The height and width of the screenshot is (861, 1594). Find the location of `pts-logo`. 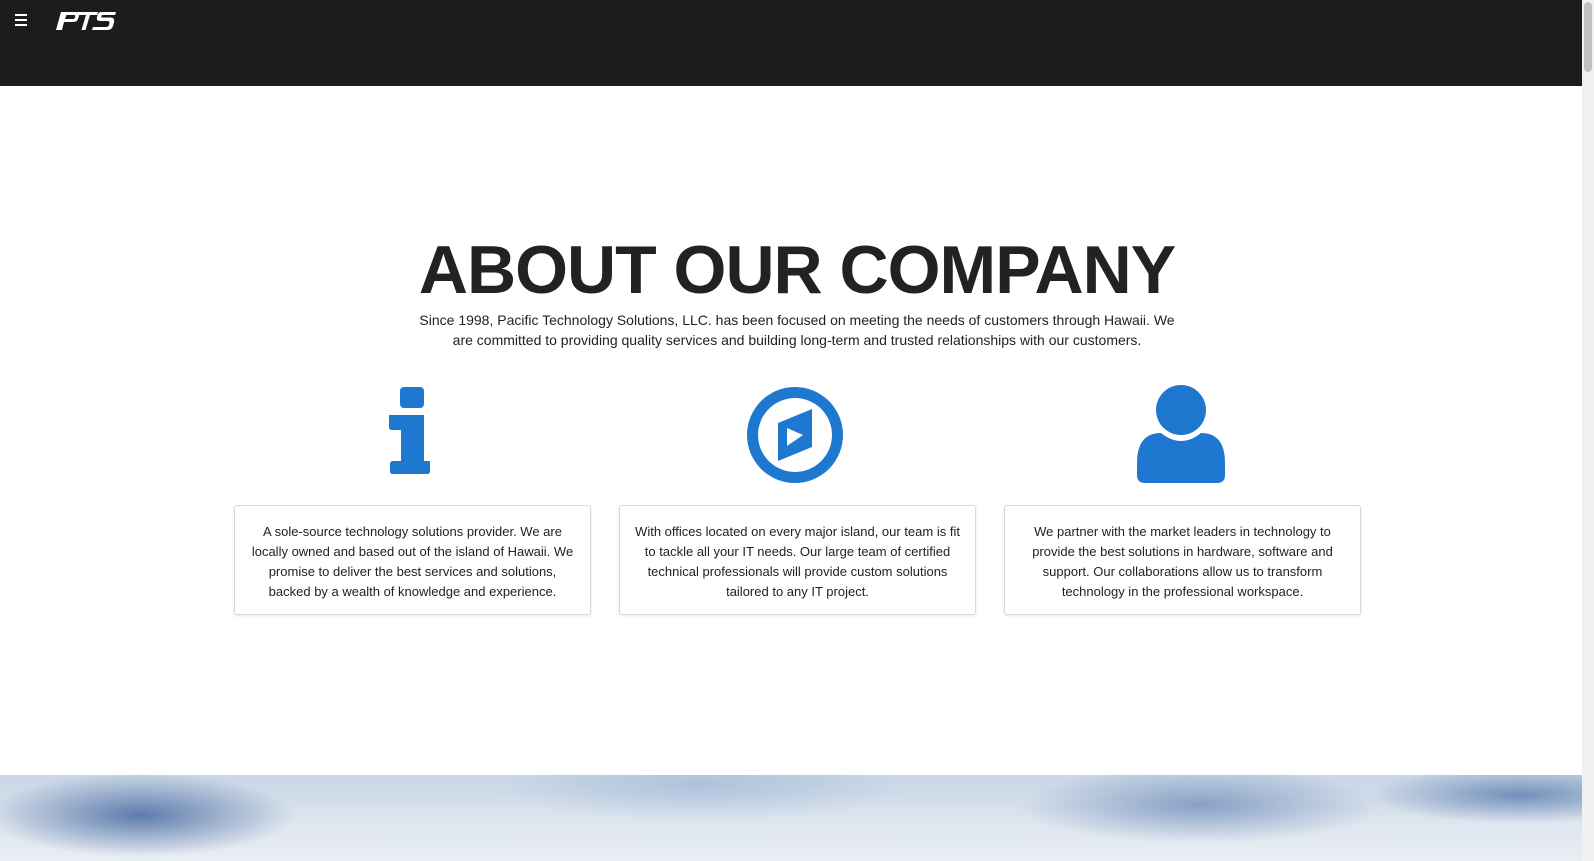

pts-logo is located at coordinates (86, 21).